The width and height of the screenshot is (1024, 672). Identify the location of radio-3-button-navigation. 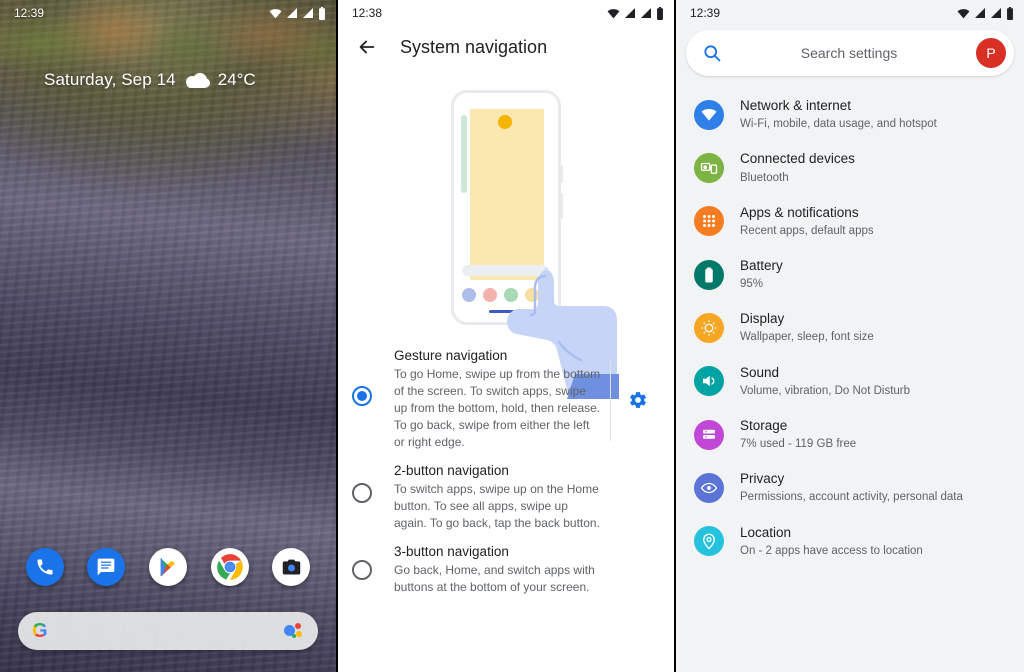
(362, 570).